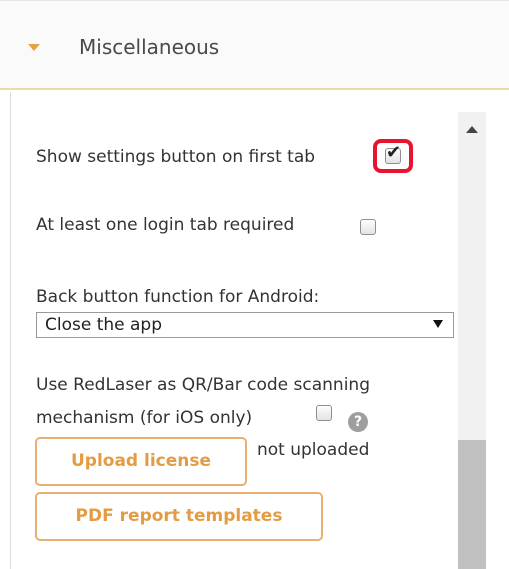 This screenshot has width=509, height=569. I want to click on redlaser-checkbox, so click(324, 413).